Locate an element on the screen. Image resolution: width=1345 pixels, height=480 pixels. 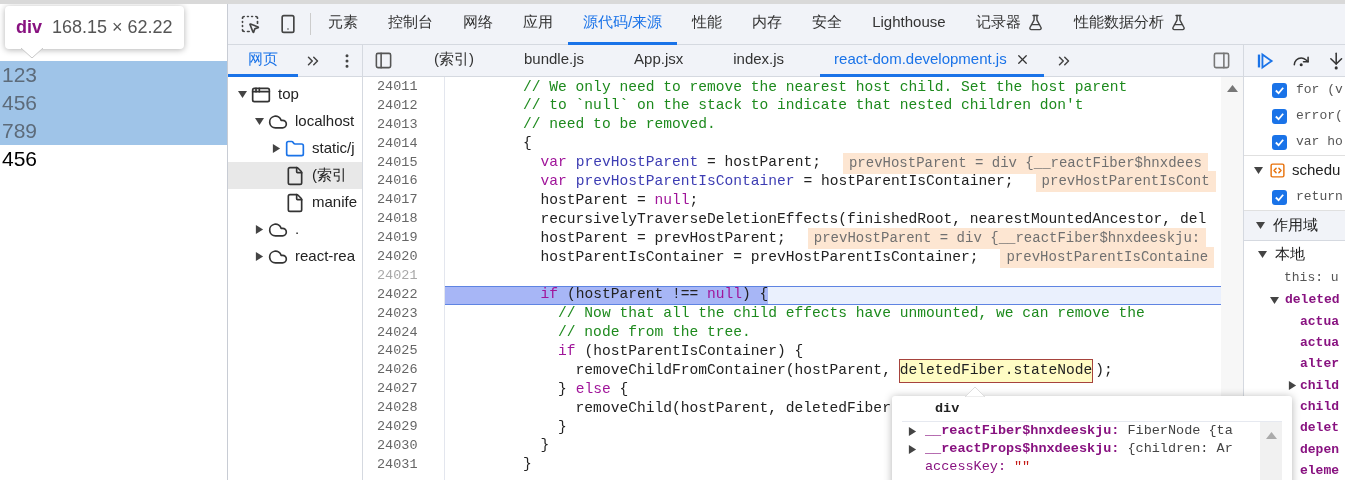
panel-tab: 元素 is located at coordinates (343, 24).